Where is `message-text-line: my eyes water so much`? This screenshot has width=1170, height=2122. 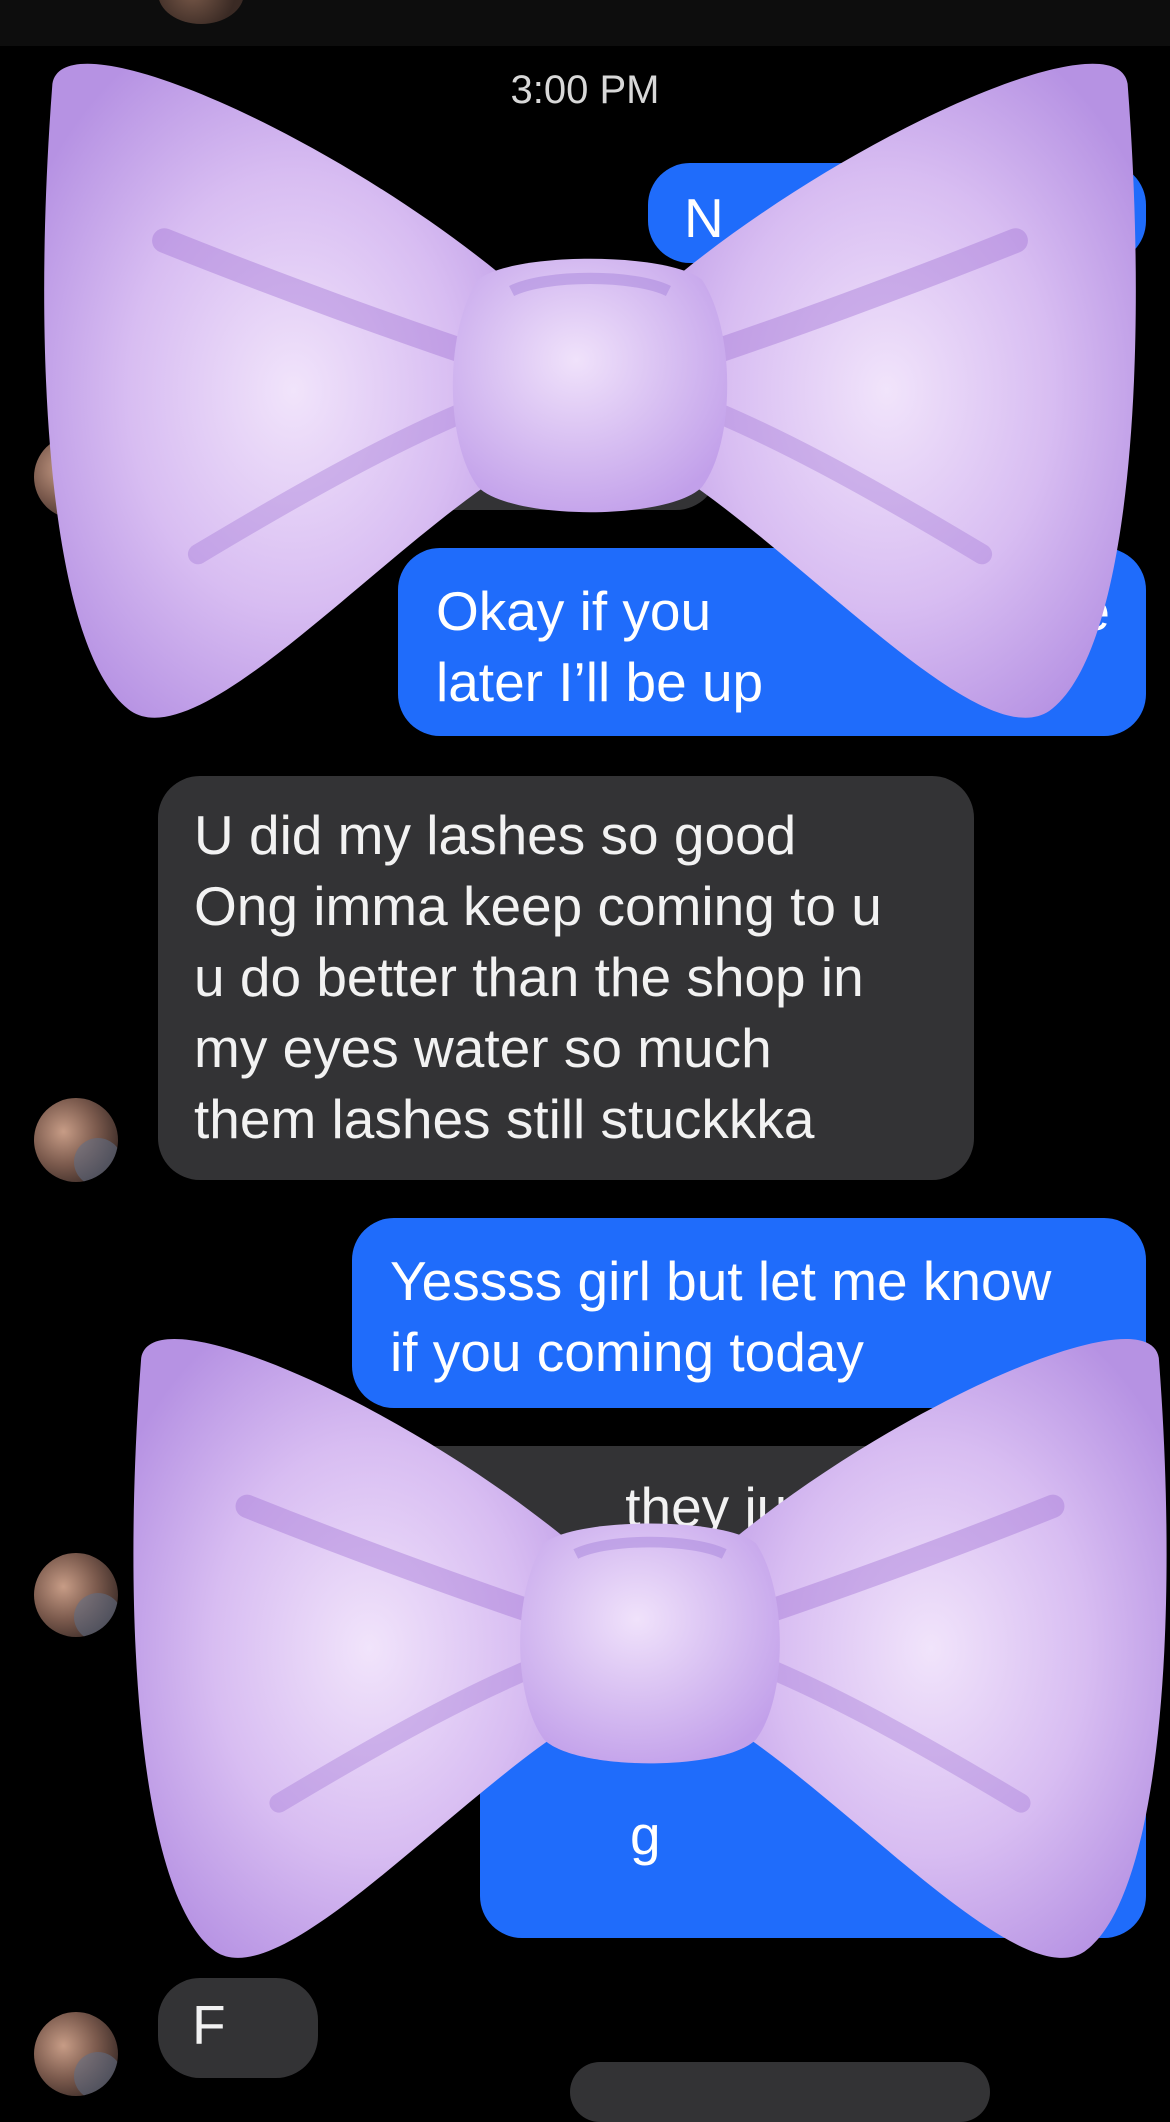 message-text-line: my eyes water so much is located at coordinates (483, 1048).